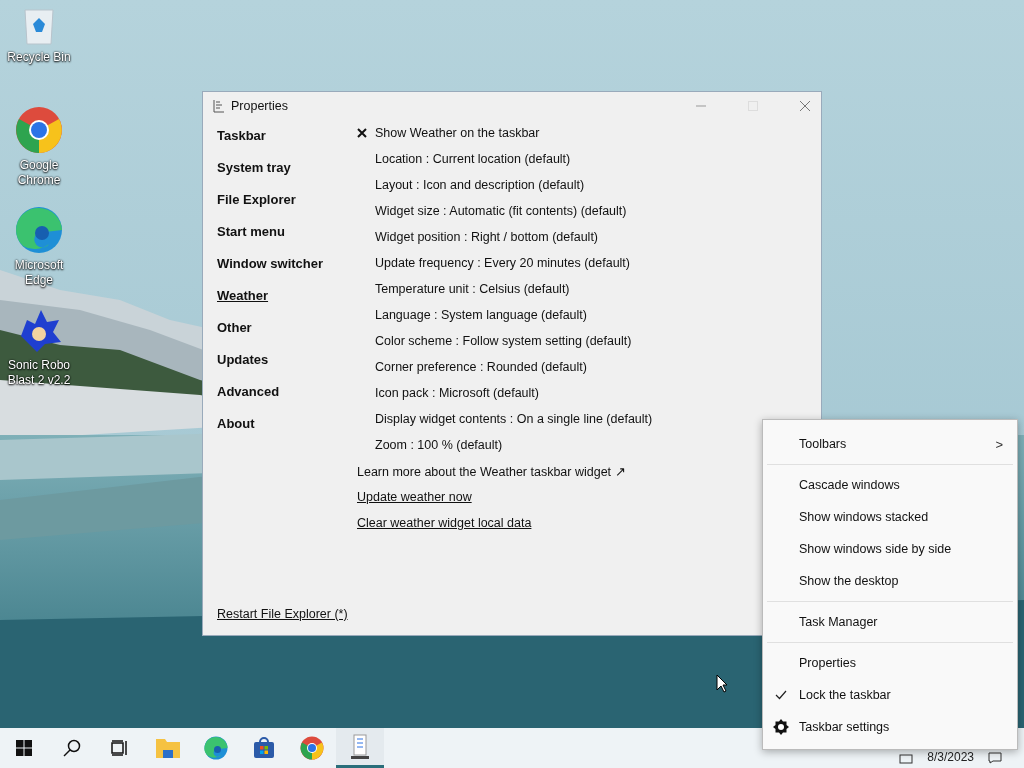  What do you see at coordinates (491, 471) in the screenshot?
I see `learn-more-link: Learn more about the Weather taskbar widget ↗` at bounding box center [491, 471].